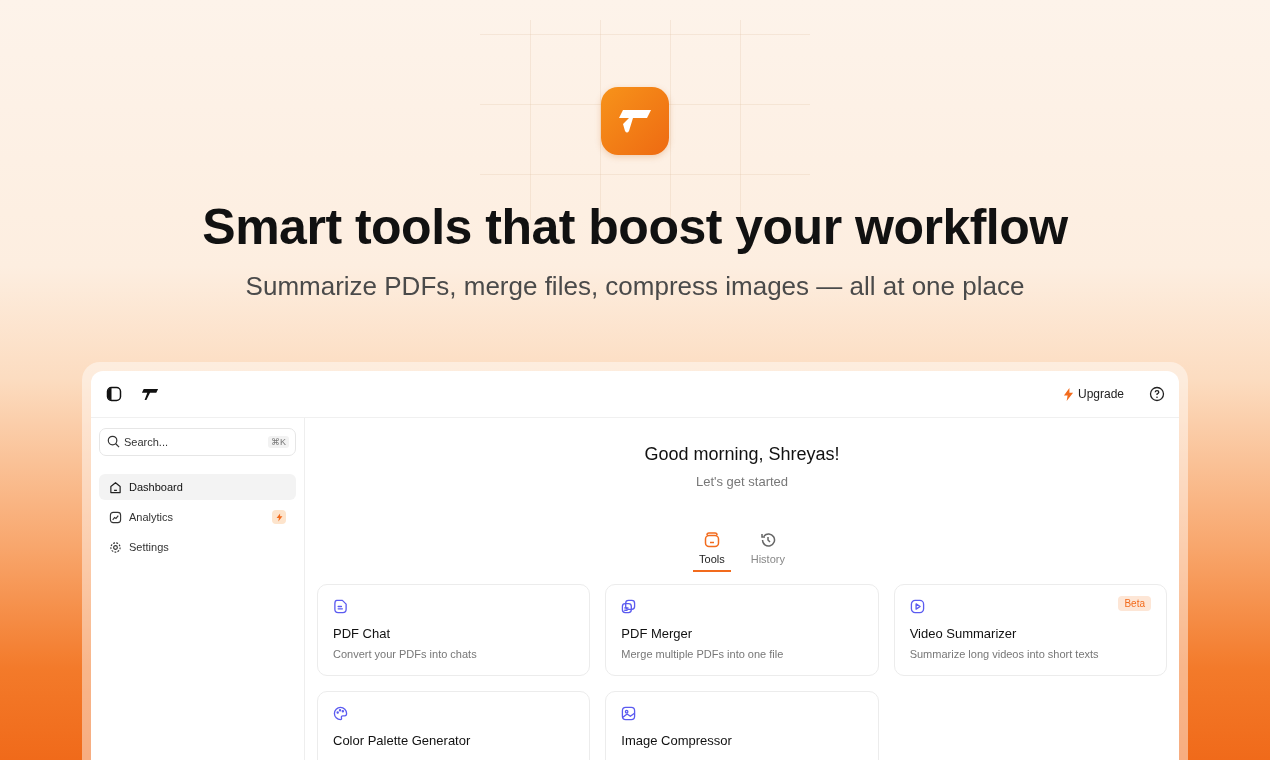 This screenshot has height=760, width=1270. Describe the element at coordinates (405, 654) in the screenshot. I see `card-description: Convert your PDFs into chats` at that location.